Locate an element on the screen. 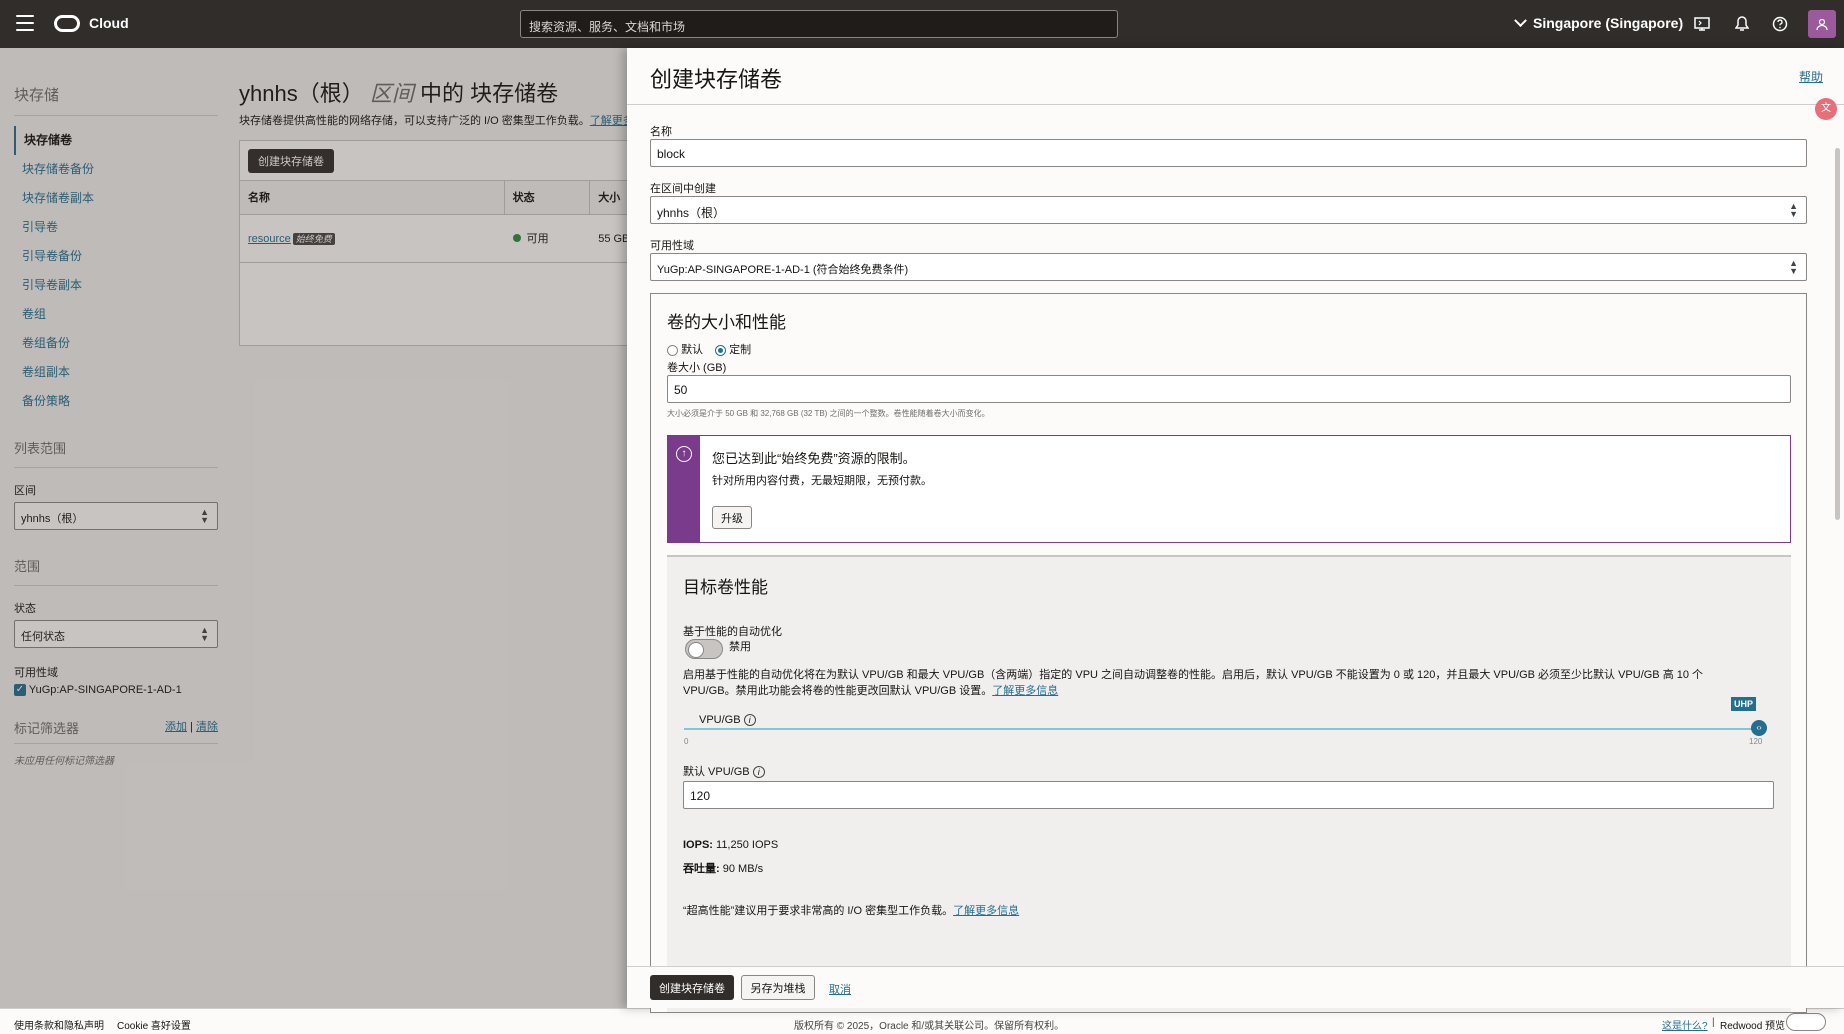 The height and width of the screenshot is (1034, 1844). size-section-title: 卷的大小和性能 is located at coordinates (726, 322).